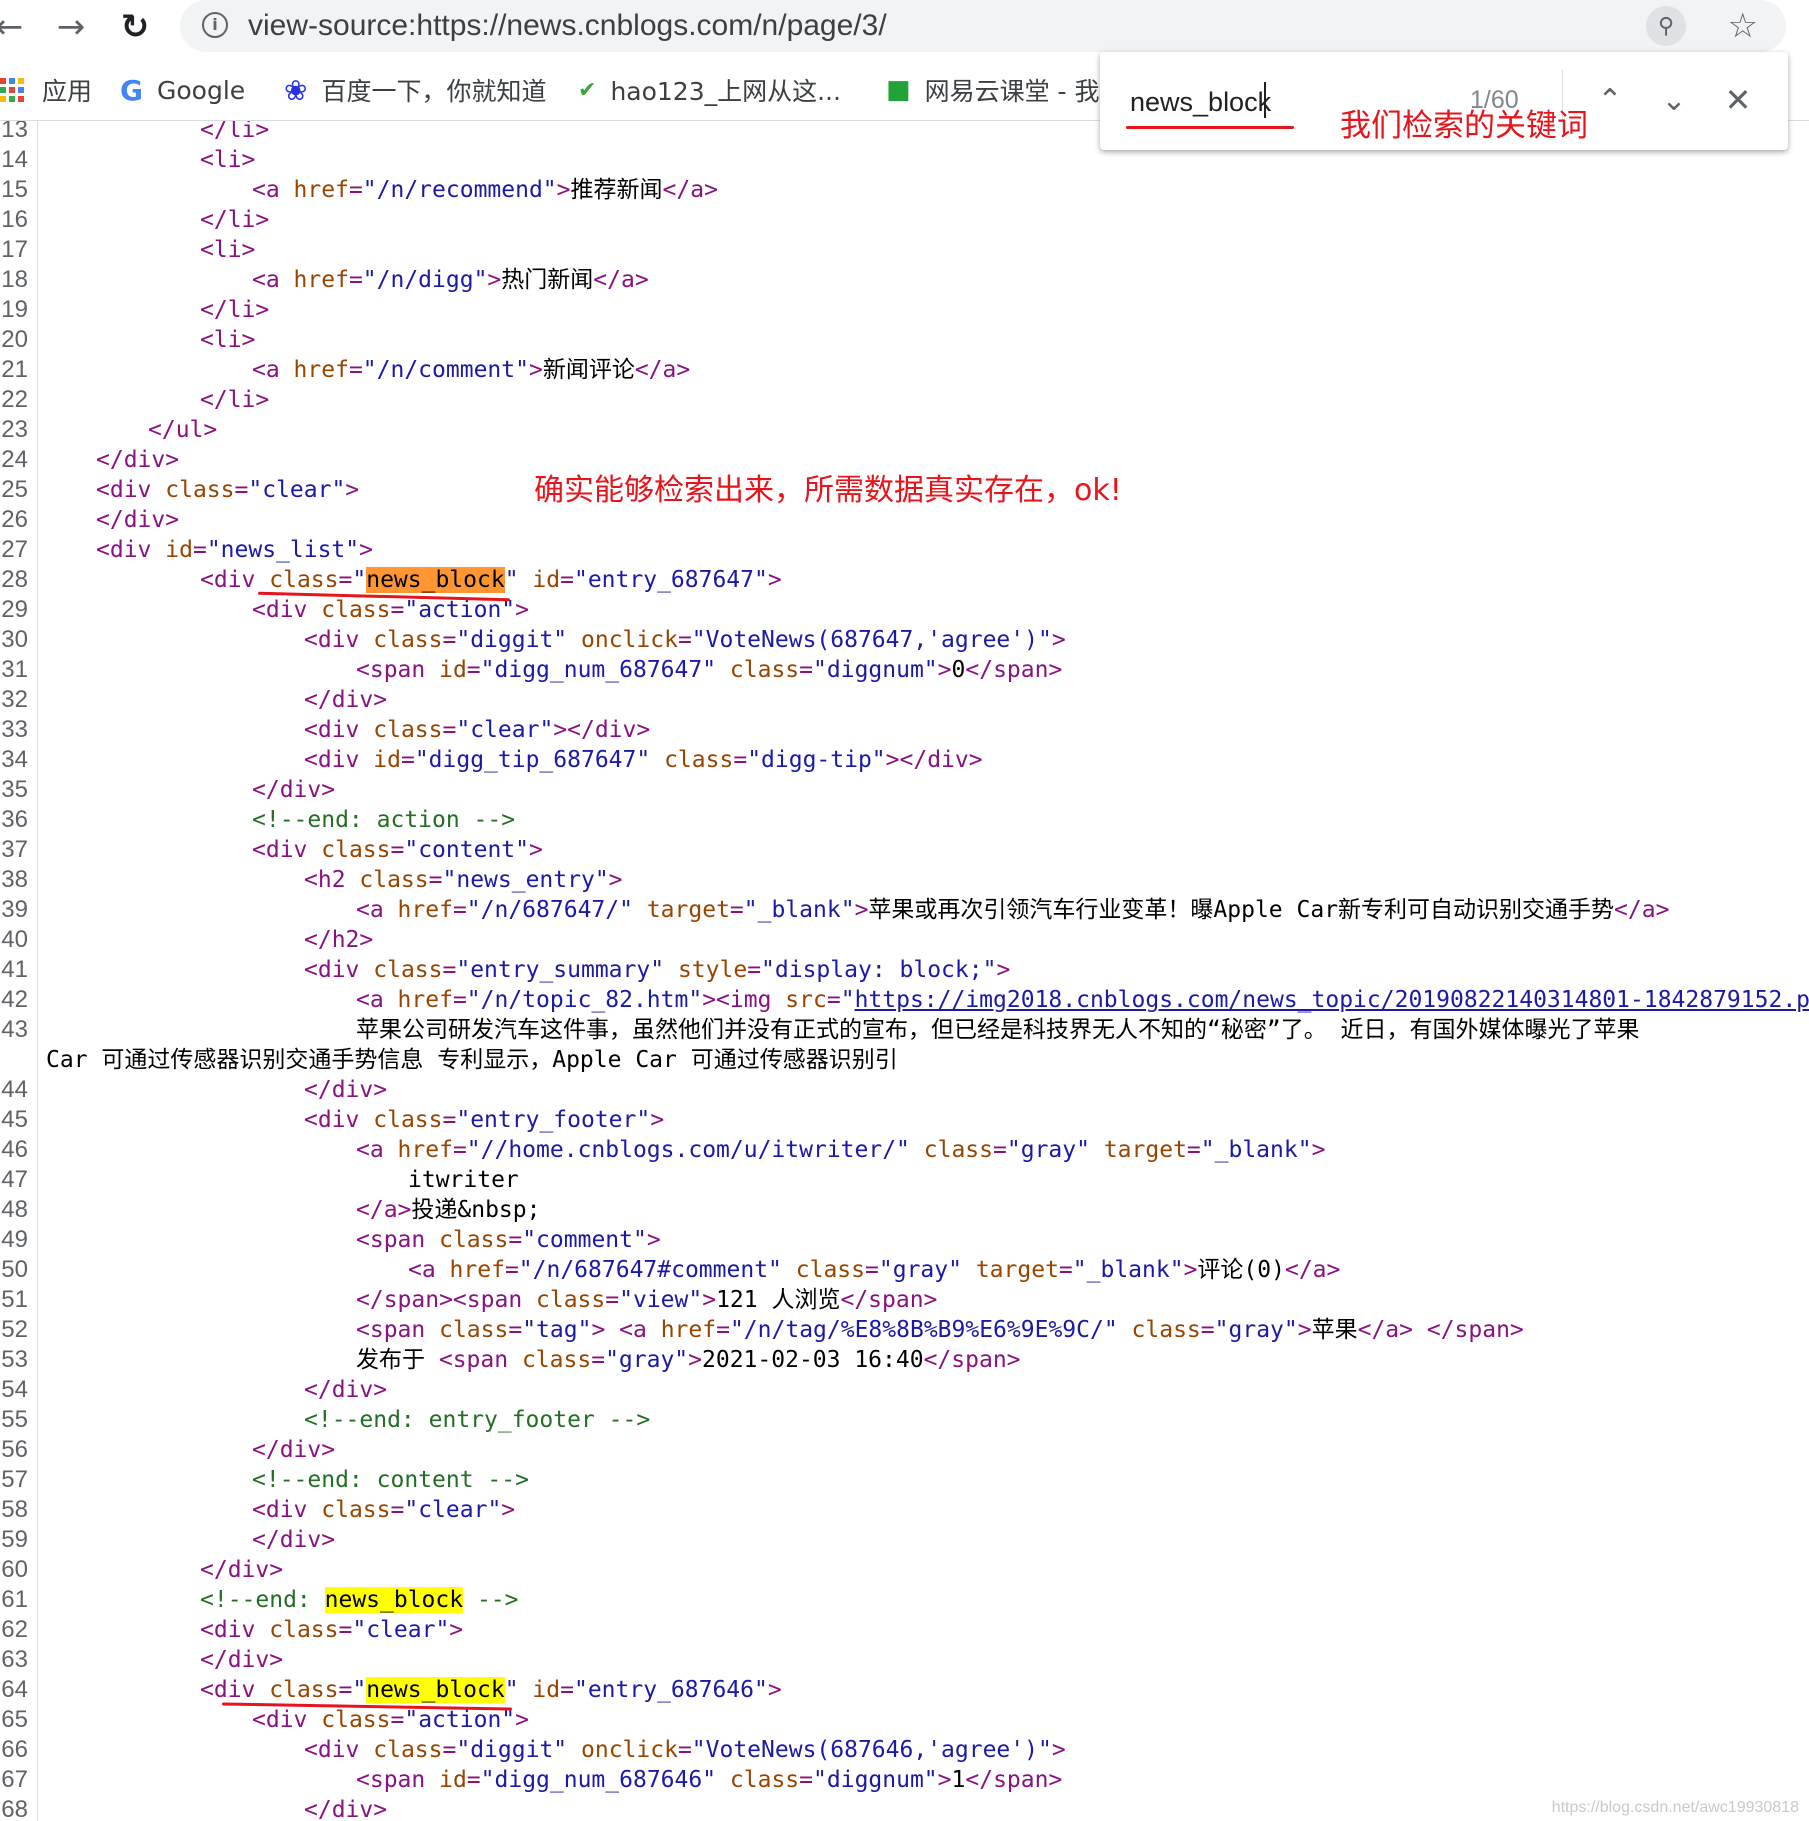  What do you see at coordinates (14, 1089) in the screenshot?
I see `line-number: 44` at bounding box center [14, 1089].